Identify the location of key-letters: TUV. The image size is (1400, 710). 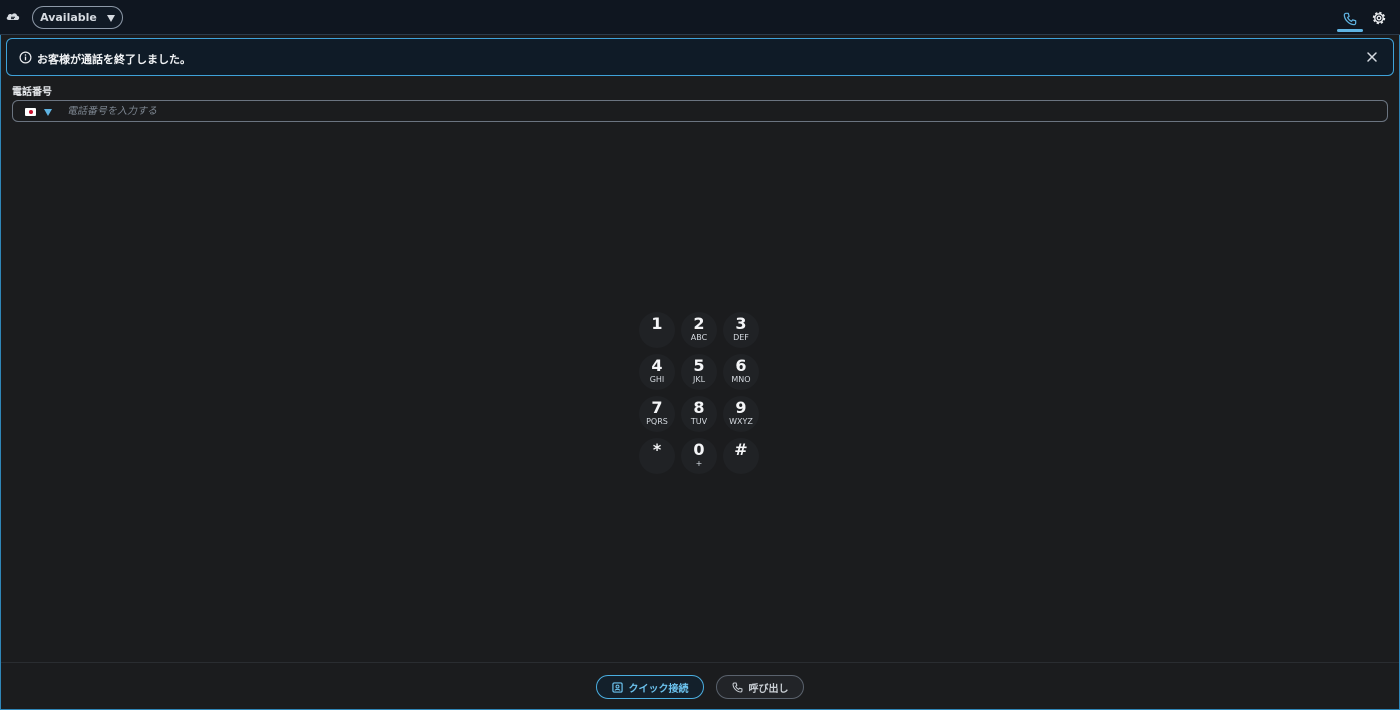
(699, 421).